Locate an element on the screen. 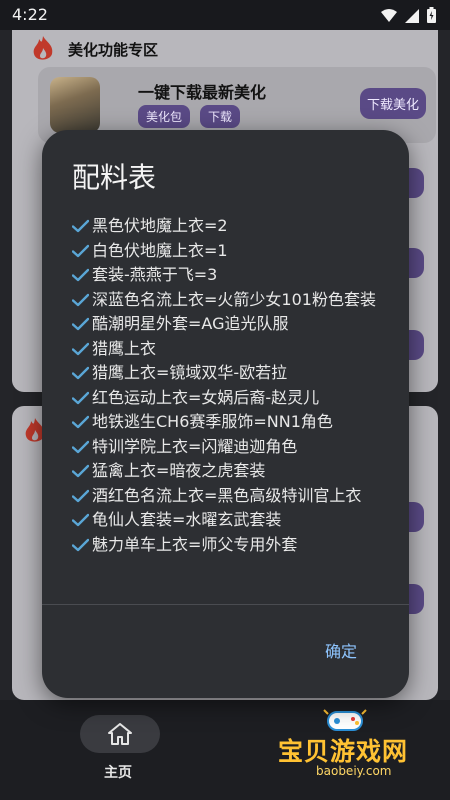 The width and height of the screenshot is (450, 800). dialog-list-item: 黑色伏地魔上衣=2 is located at coordinates (232, 226).